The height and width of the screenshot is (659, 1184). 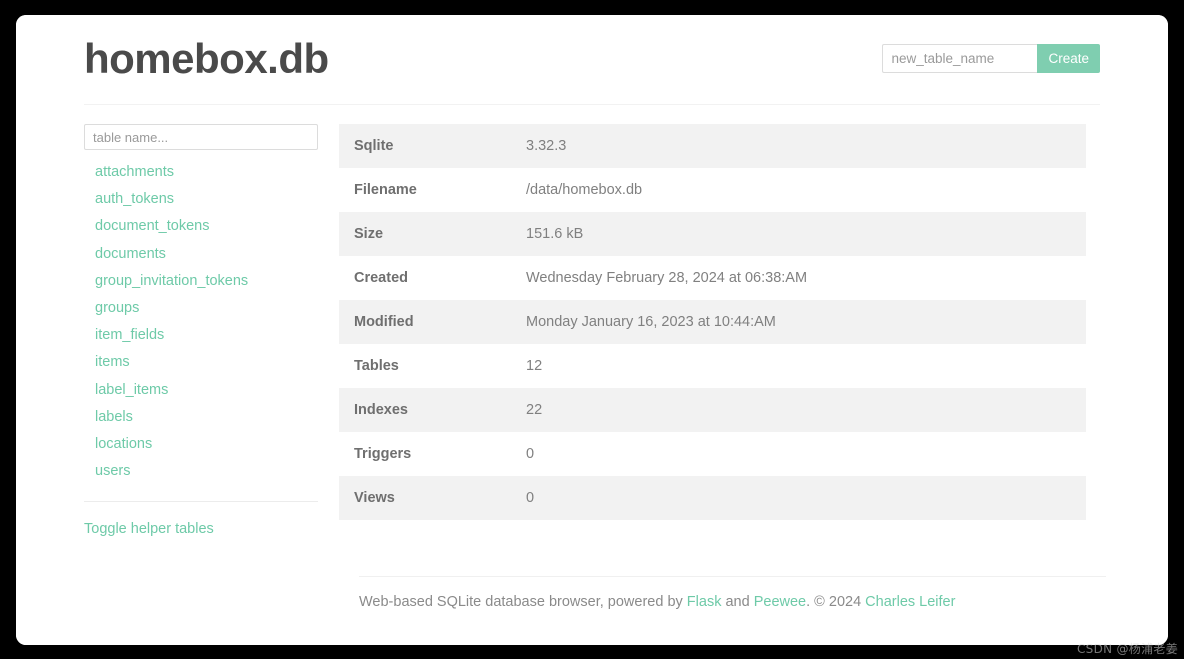 I want to click on sidebar-item-document-tokens: document_tokens, so click(x=202, y=226).